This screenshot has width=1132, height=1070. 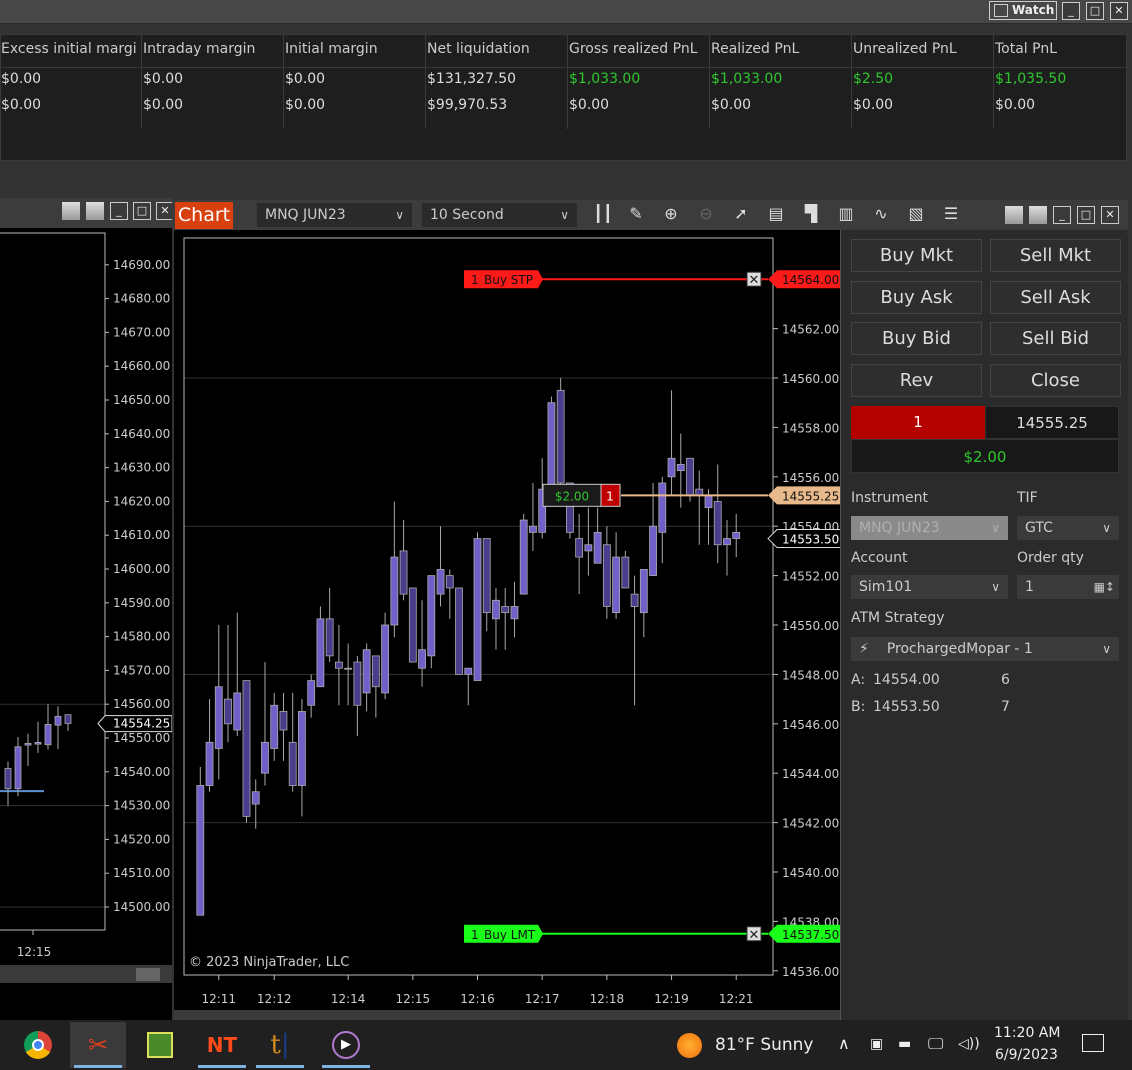 I want to click on clock-date: 6/9/2023, so click(x=1026, y=1055).